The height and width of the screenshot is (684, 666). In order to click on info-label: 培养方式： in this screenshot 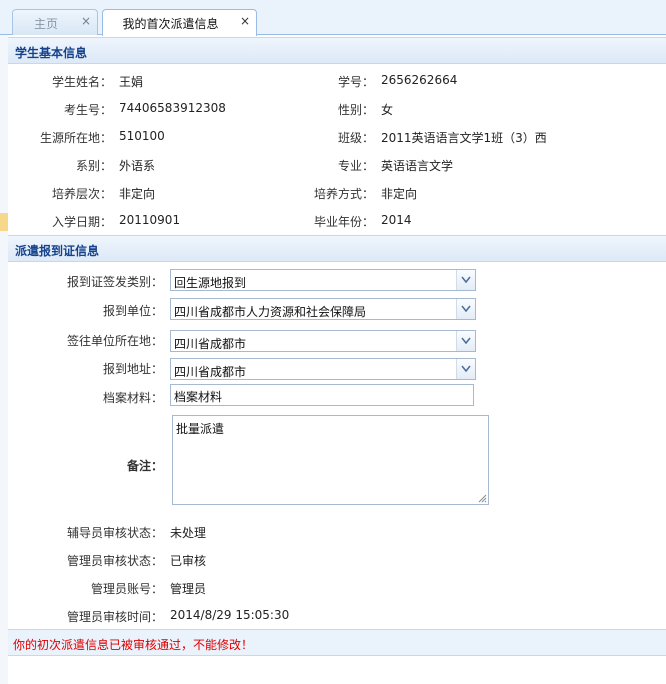, I will do `click(343, 194)`.